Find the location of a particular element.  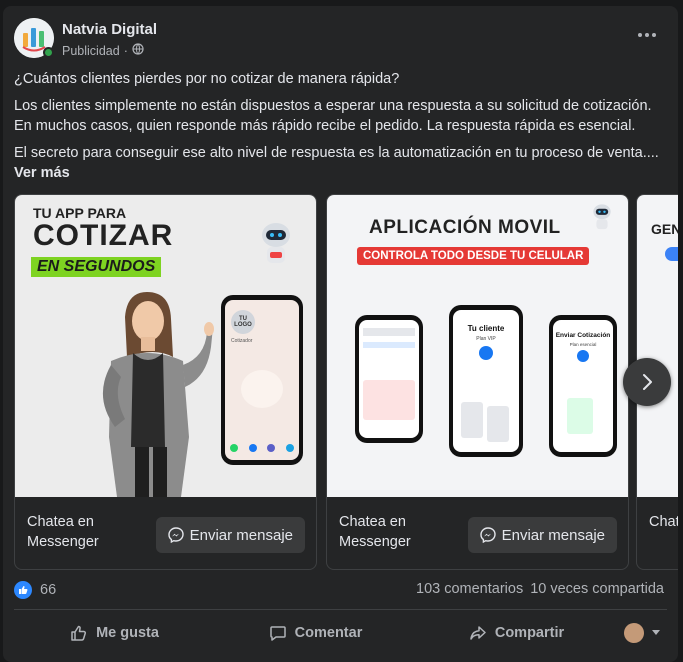

card-1-headline-2: COTIZAR is located at coordinates (103, 235).